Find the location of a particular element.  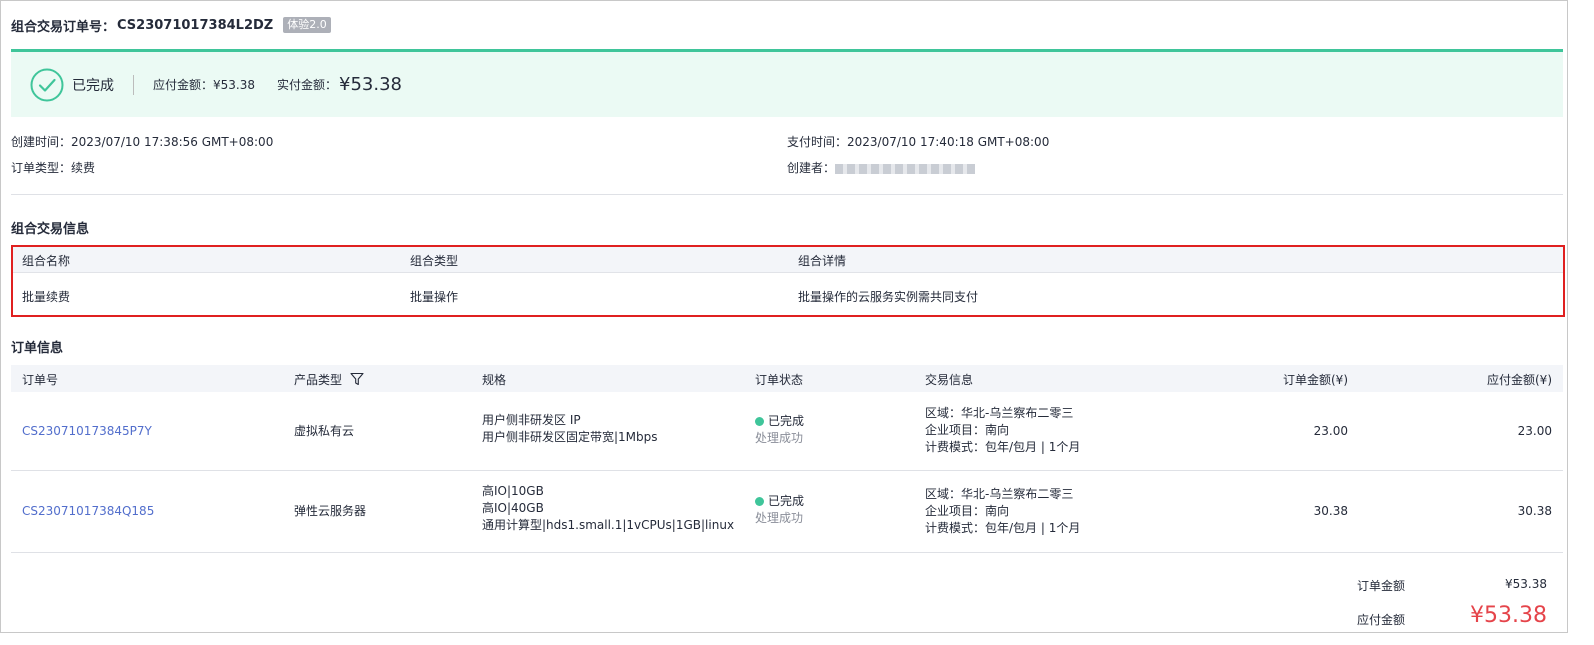

actual-amount-label: 实付金额： is located at coordinates (307, 85).